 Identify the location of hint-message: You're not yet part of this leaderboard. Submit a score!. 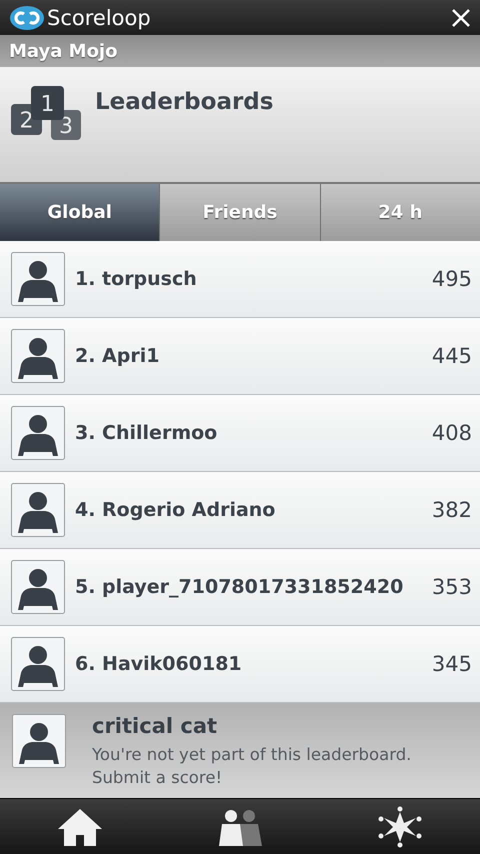
(252, 767).